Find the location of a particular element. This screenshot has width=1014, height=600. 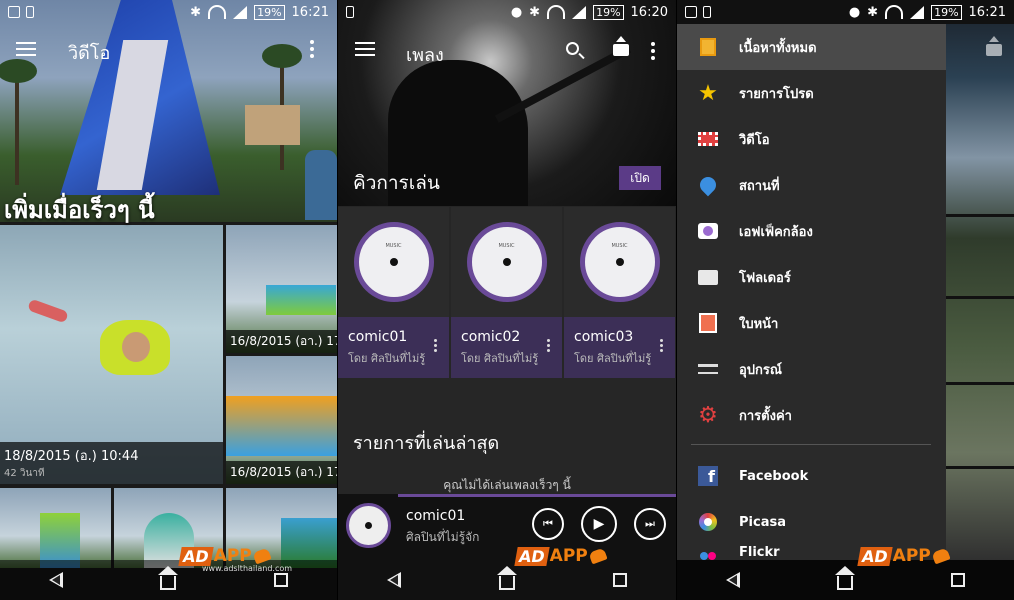

video-thumbnail-1: 18/8/2015 (อ.) 10:44 42 วินาที is located at coordinates (111, 354).